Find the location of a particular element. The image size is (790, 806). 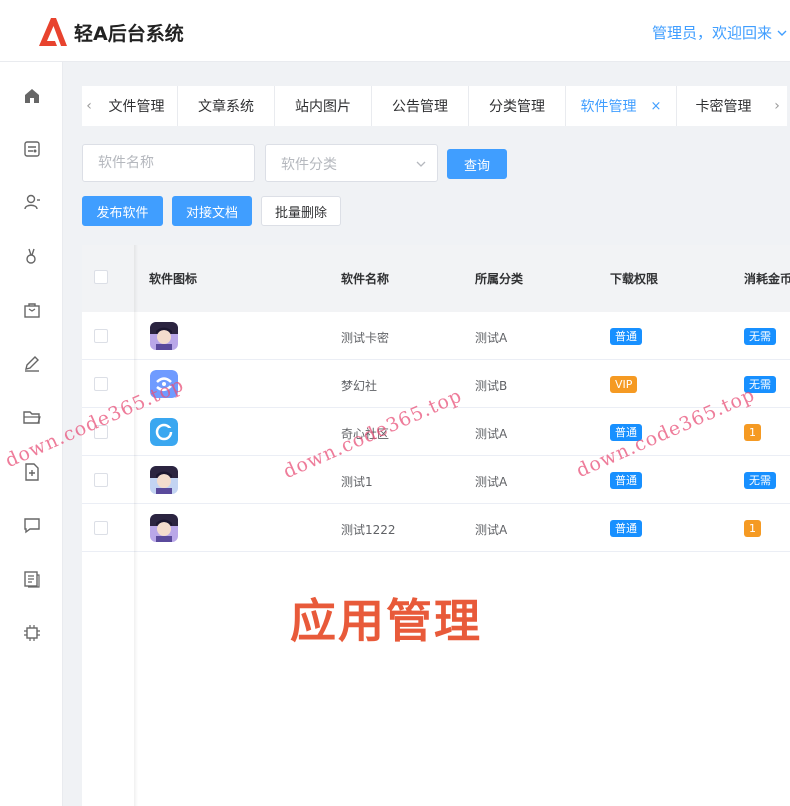

tab-site-images: 站内图片 is located at coordinates (323, 106).